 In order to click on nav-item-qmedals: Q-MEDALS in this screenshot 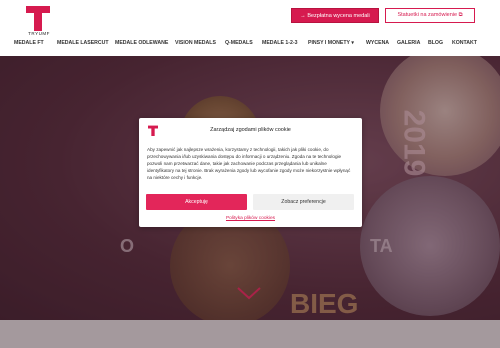, I will do `click(239, 43)`.